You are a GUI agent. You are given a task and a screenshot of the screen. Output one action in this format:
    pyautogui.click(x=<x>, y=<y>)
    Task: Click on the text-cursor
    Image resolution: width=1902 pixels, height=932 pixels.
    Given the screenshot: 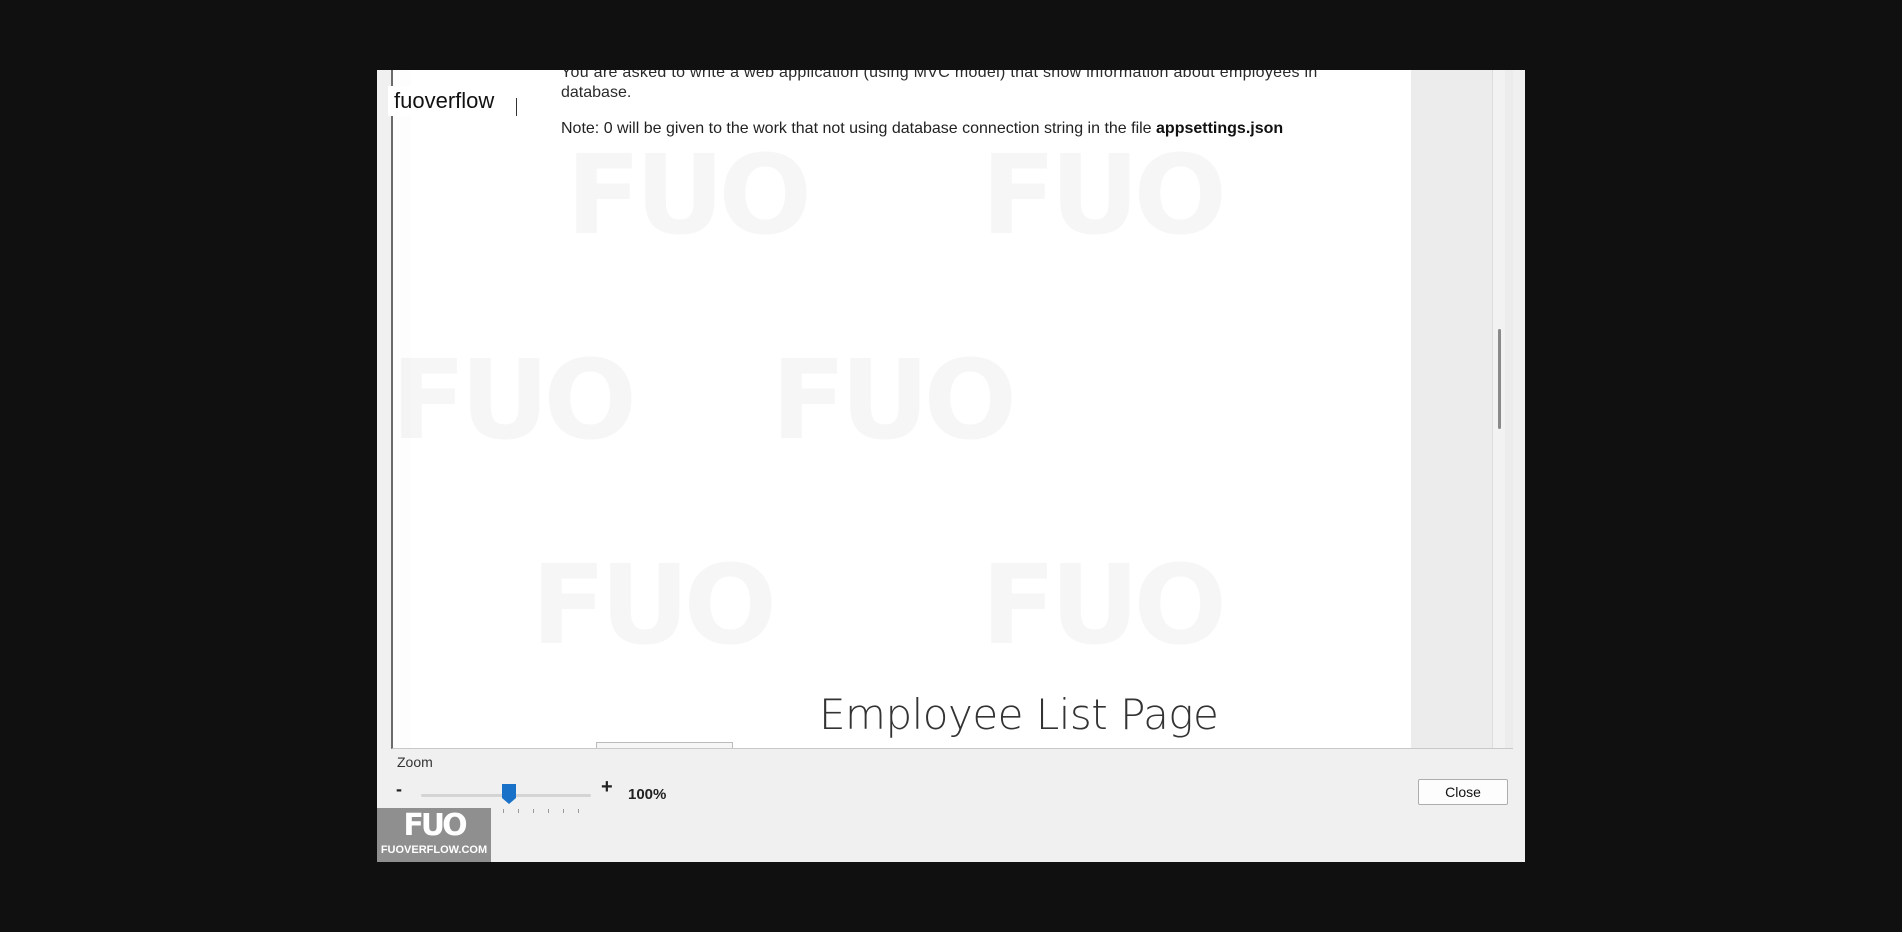 What is the action you would take?
    pyautogui.click(x=516, y=107)
    